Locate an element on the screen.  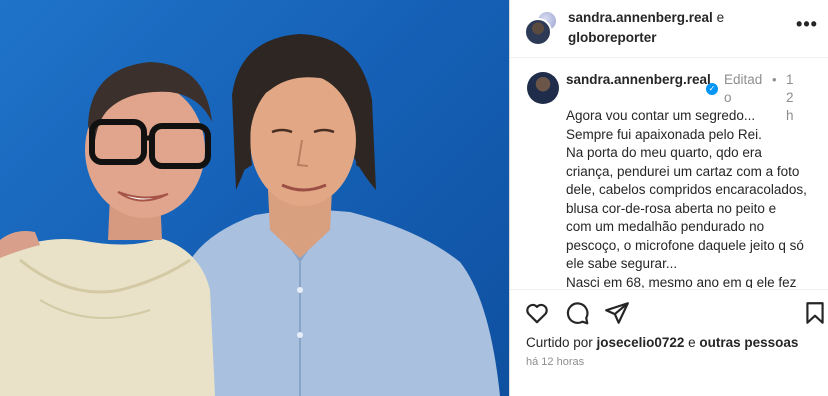
caption-line: Na porta do meu quarto, qdo era is located at coordinates (664, 152).